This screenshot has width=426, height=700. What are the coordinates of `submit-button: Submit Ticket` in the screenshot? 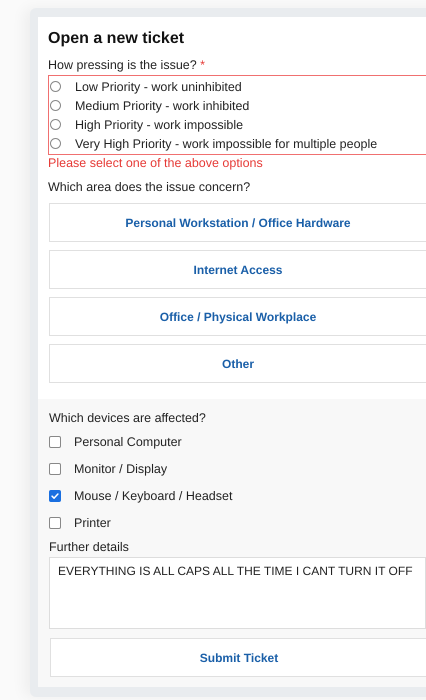 It's located at (238, 657).